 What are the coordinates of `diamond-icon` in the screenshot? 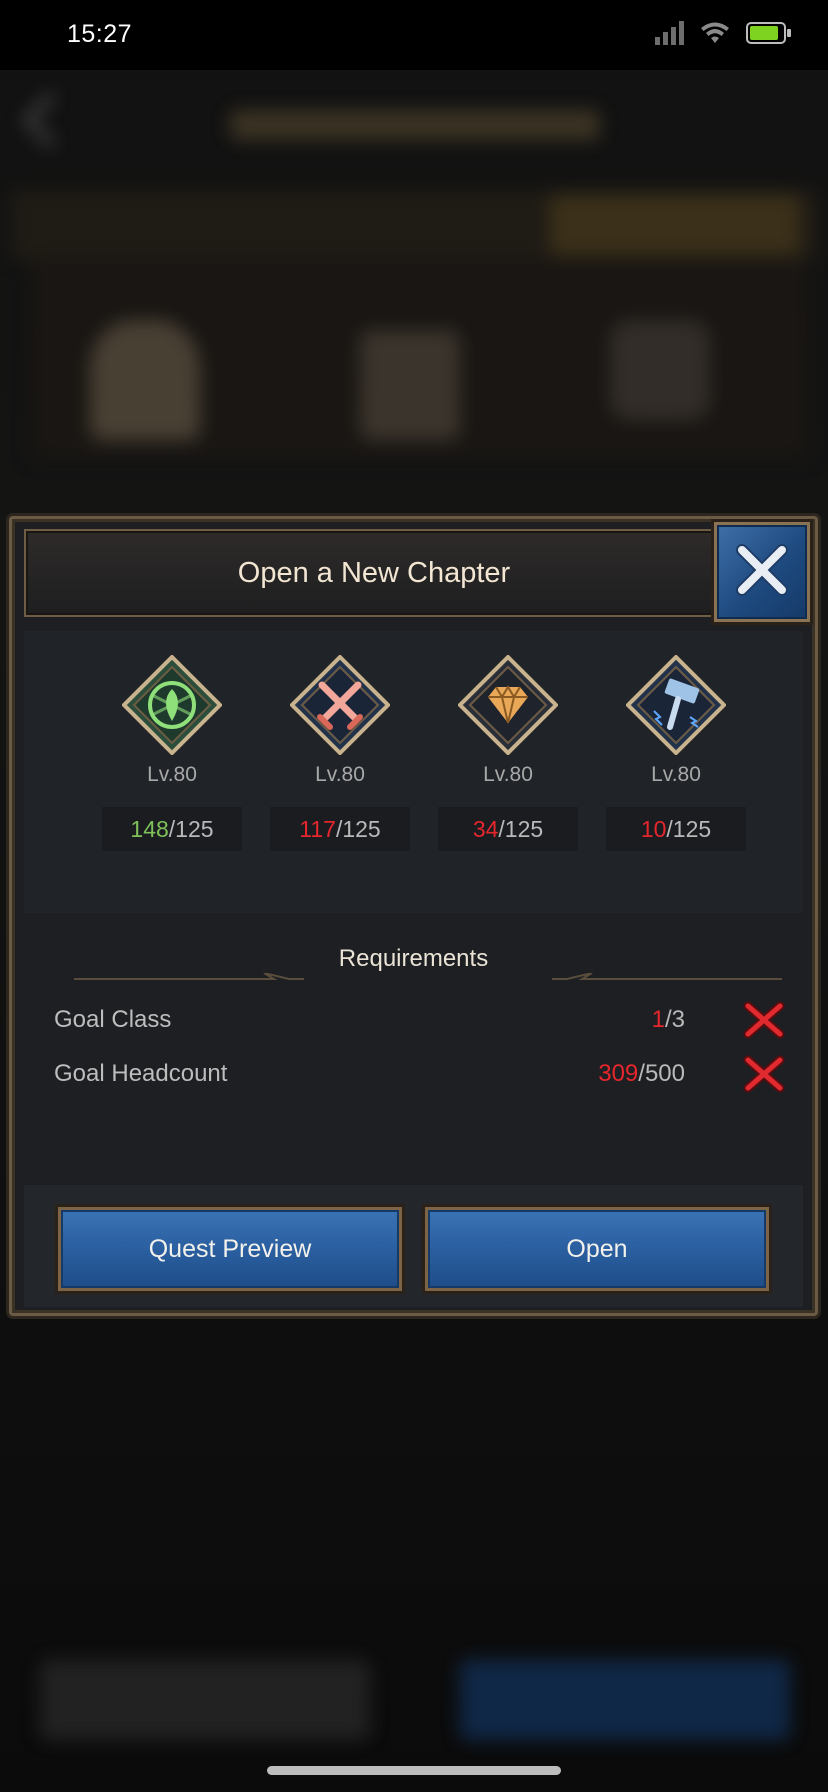 It's located at (508, 705).